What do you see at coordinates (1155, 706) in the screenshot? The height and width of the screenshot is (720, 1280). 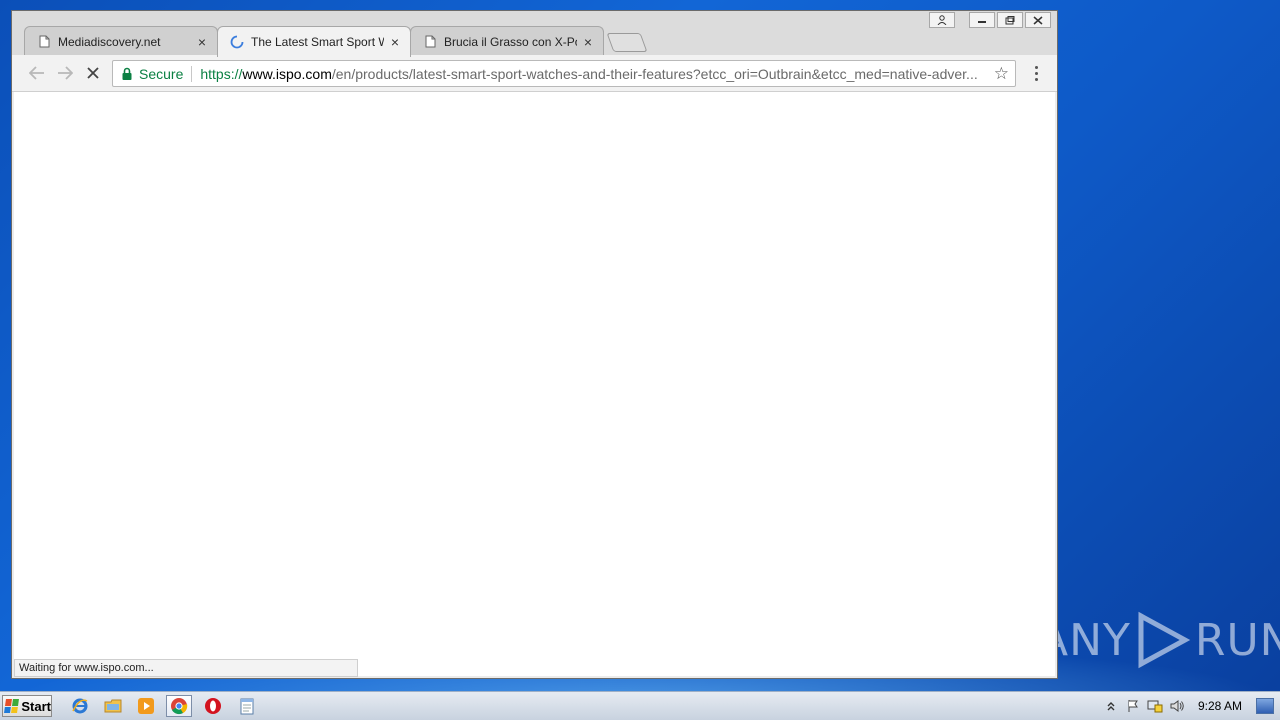 I see `network-icon` at bounding box center [1155, 706].